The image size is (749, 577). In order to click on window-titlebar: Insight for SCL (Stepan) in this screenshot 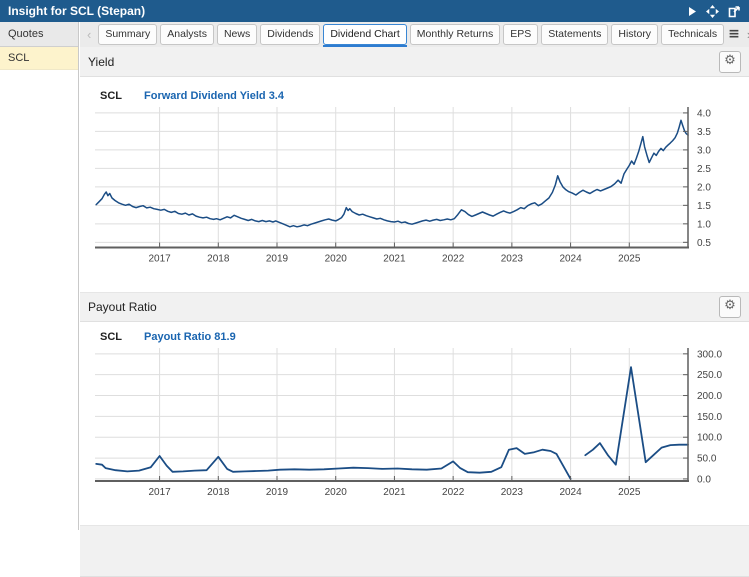, I will do `click(374, 11)`.